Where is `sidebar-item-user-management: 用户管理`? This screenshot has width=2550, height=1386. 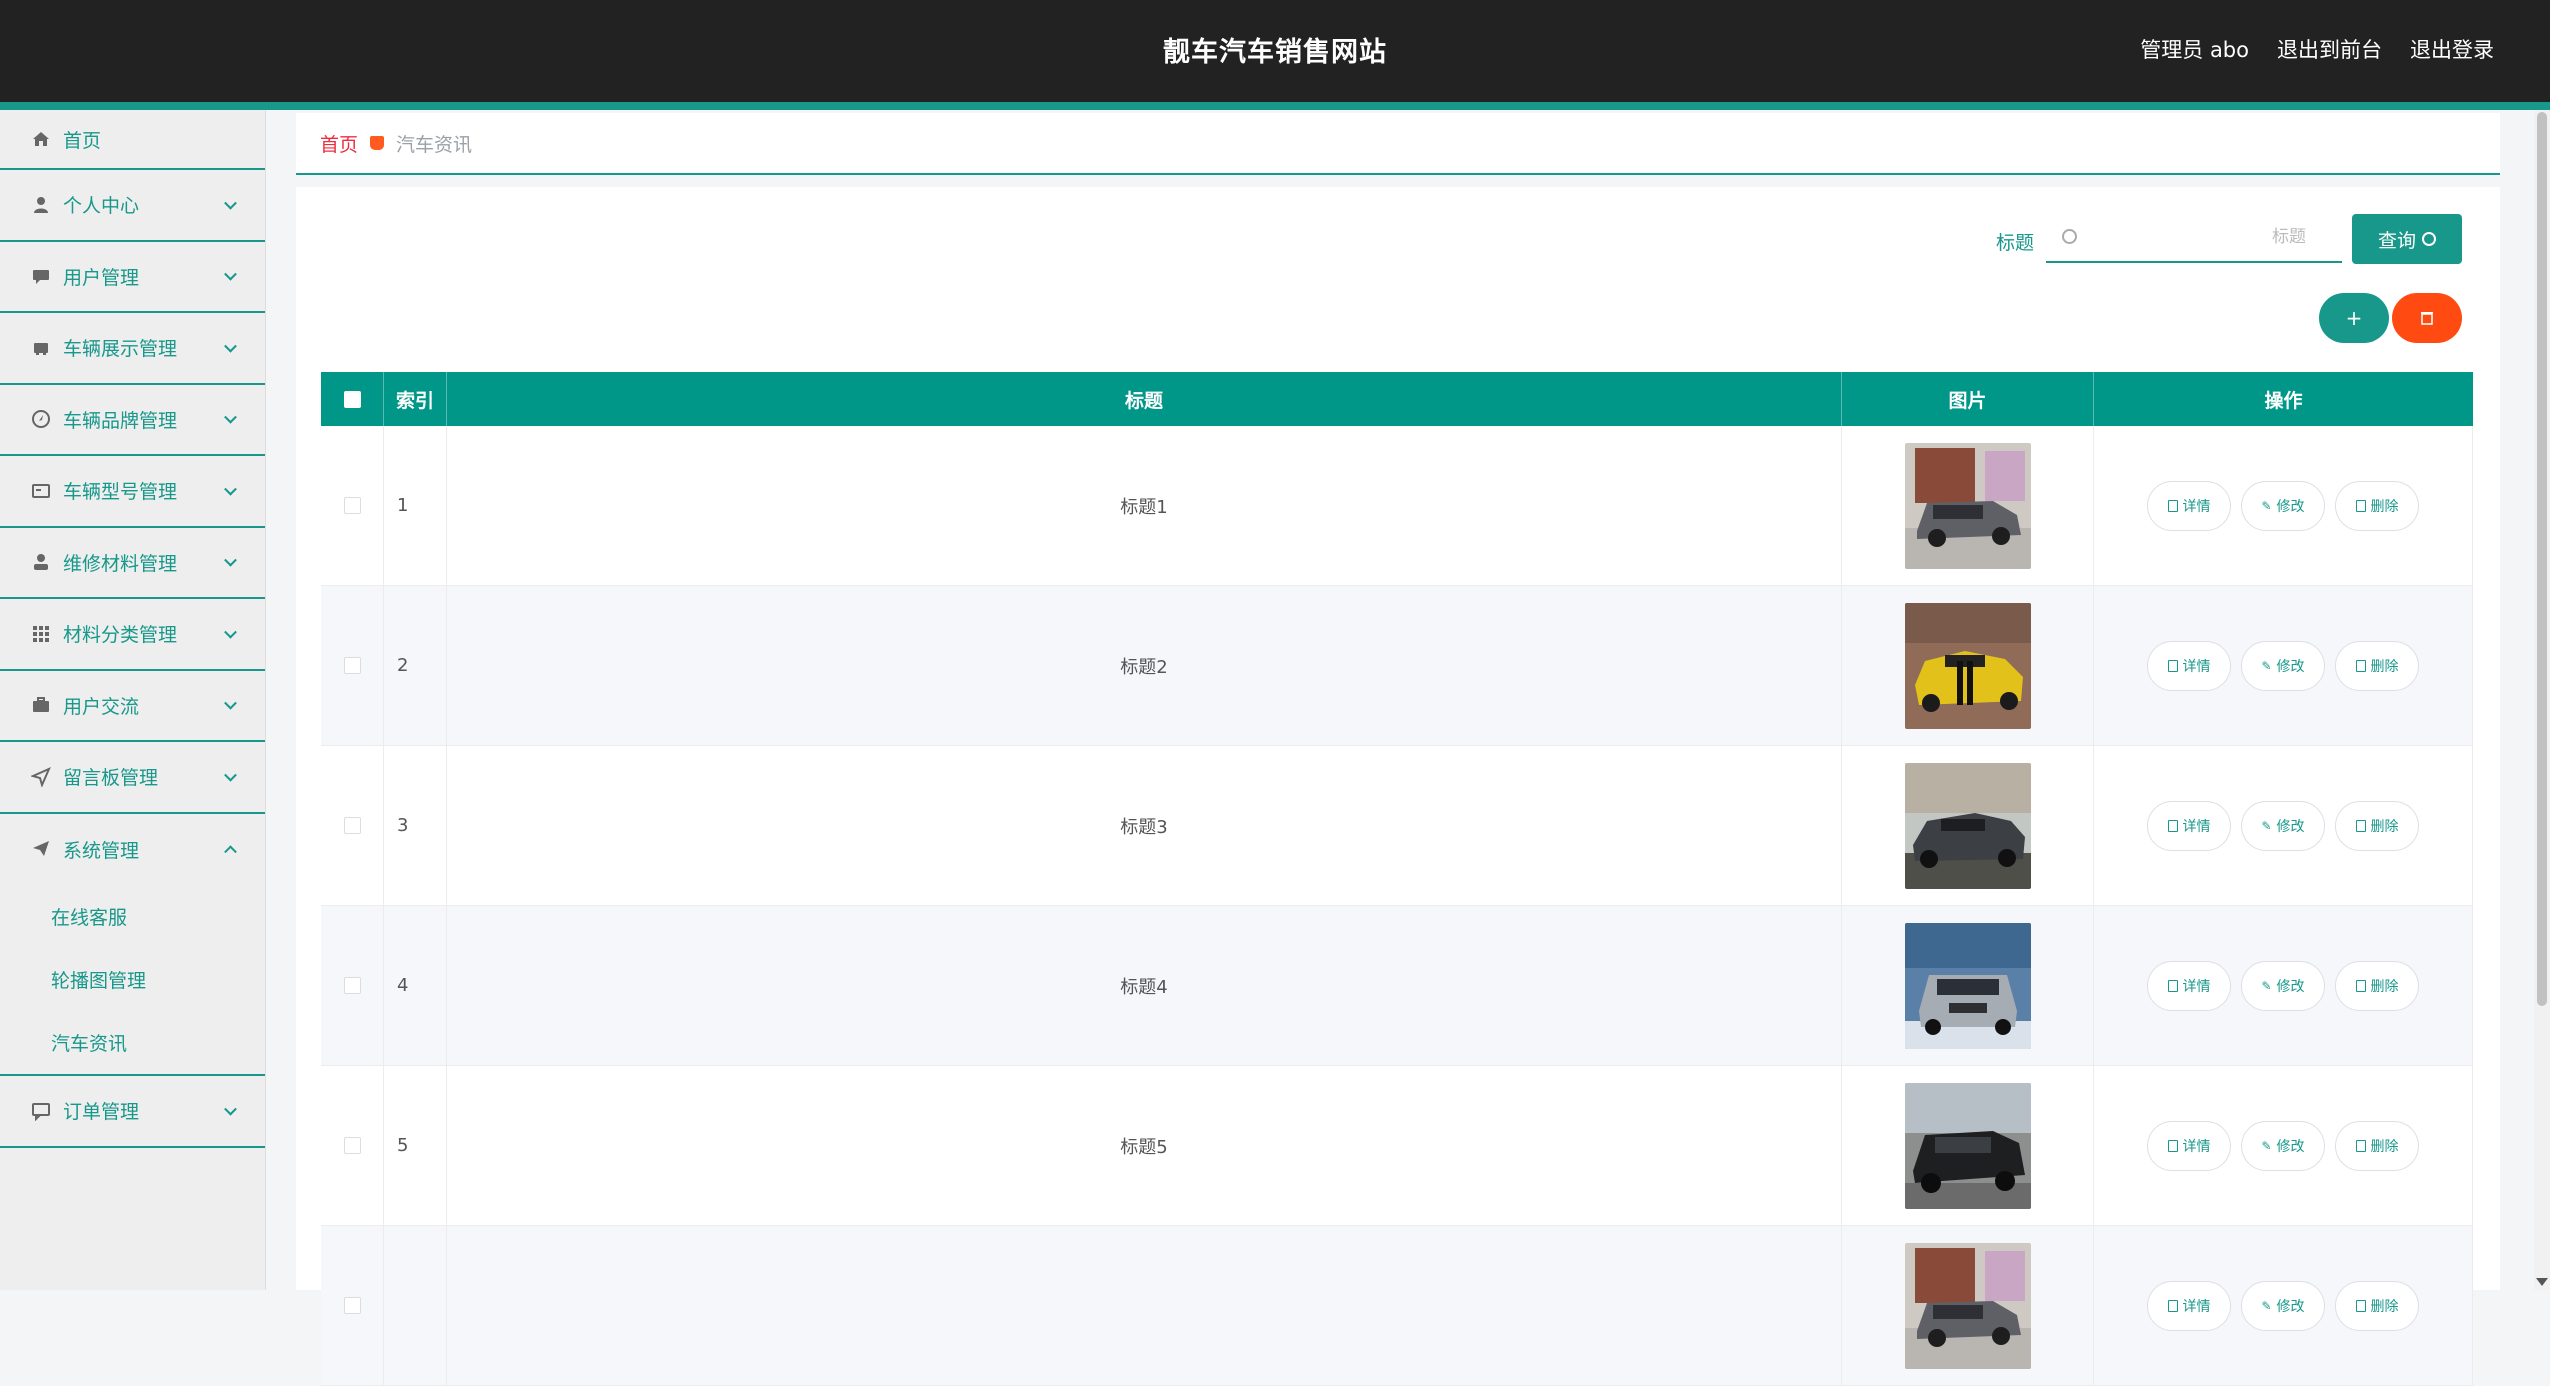
sidebar-item-user-management: 用户管理 is located at coordinates (132, 278).